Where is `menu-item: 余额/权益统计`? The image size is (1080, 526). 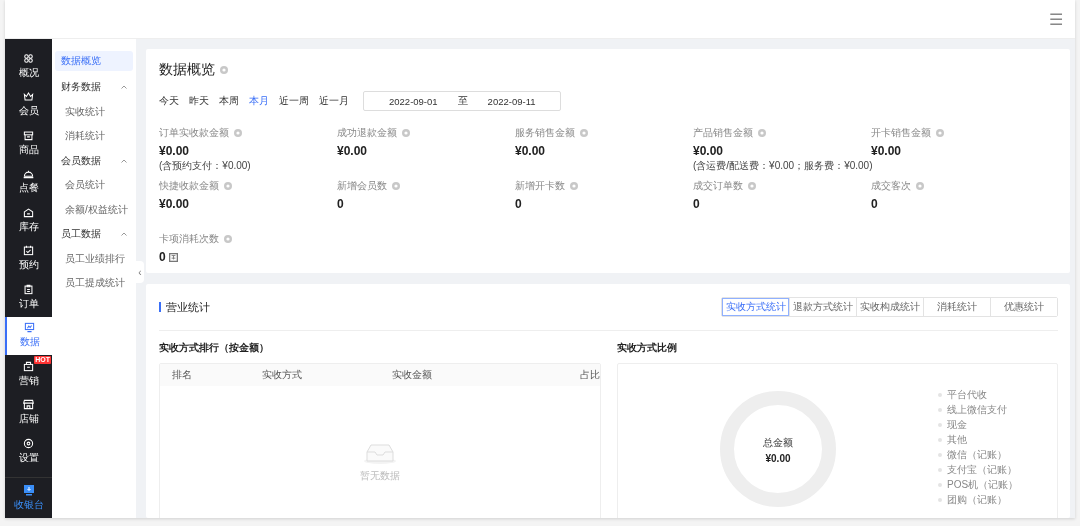
menu-item: 余额/权益统计 is located at coordinates (94, 209).